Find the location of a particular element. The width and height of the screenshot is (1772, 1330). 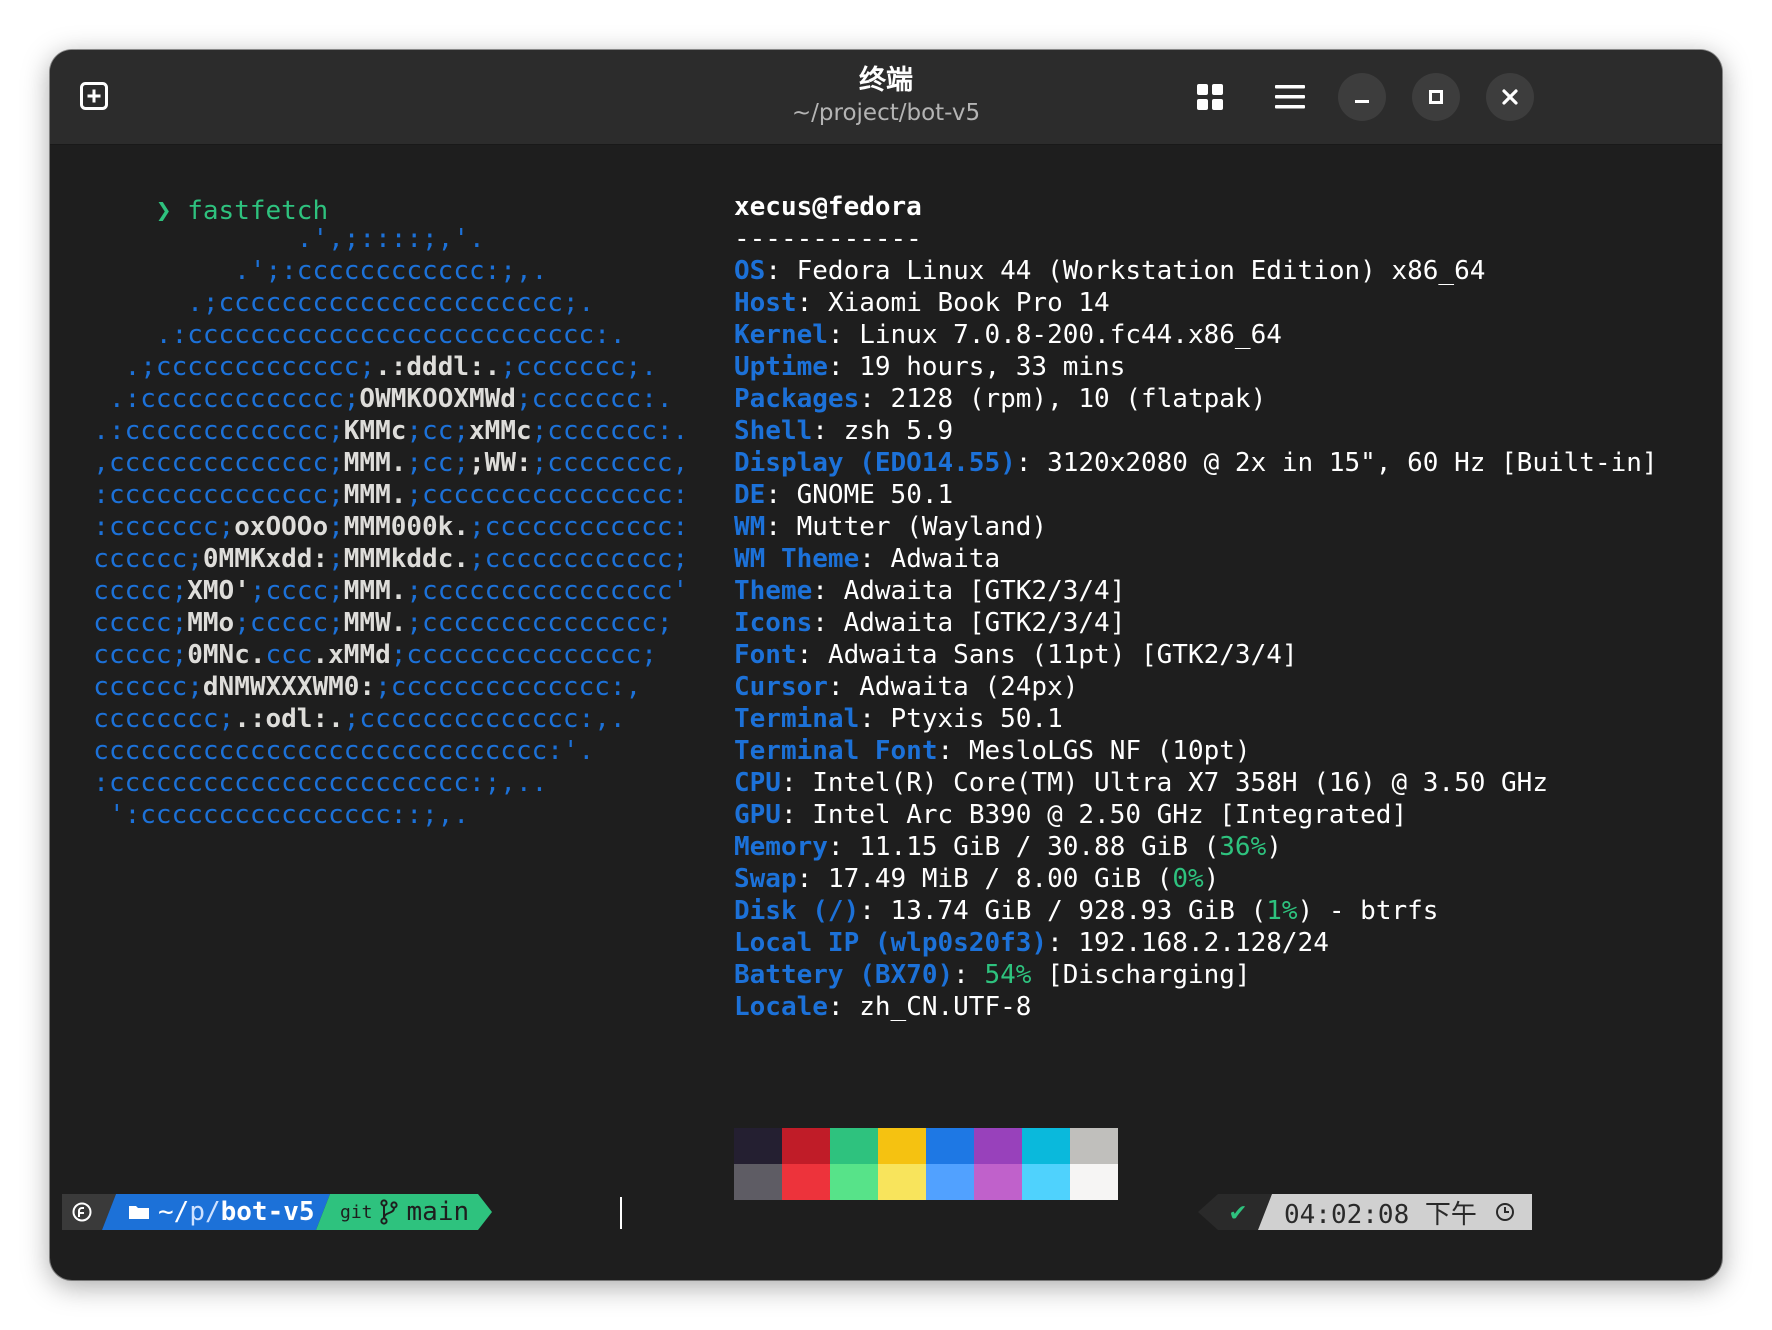

logo-segment: MMW. is located at coordinates (375, 623).